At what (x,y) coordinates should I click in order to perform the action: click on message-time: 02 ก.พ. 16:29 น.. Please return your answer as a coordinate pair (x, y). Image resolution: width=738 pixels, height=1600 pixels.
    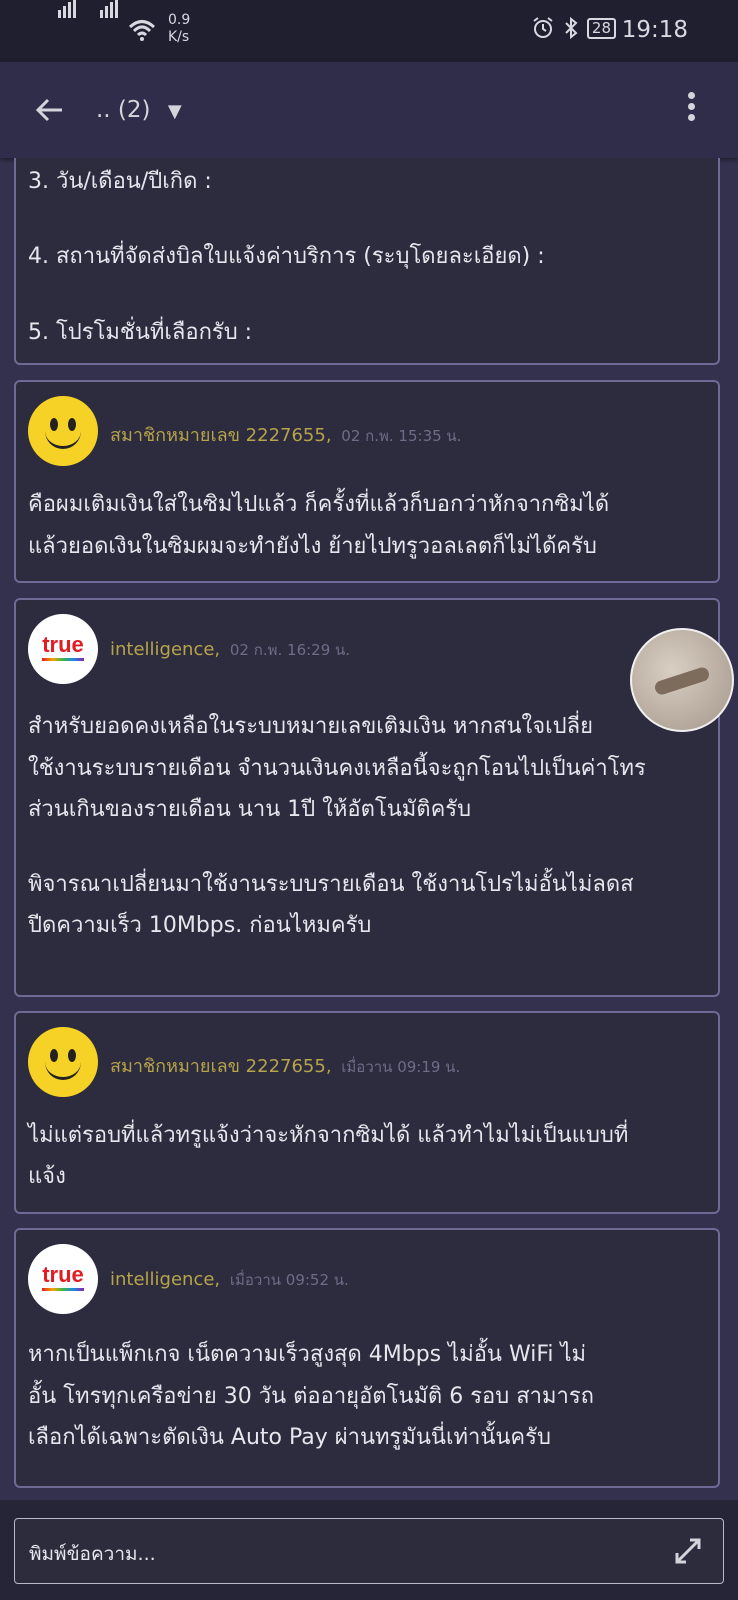
    Looking at the image, I should click on (290, 650).